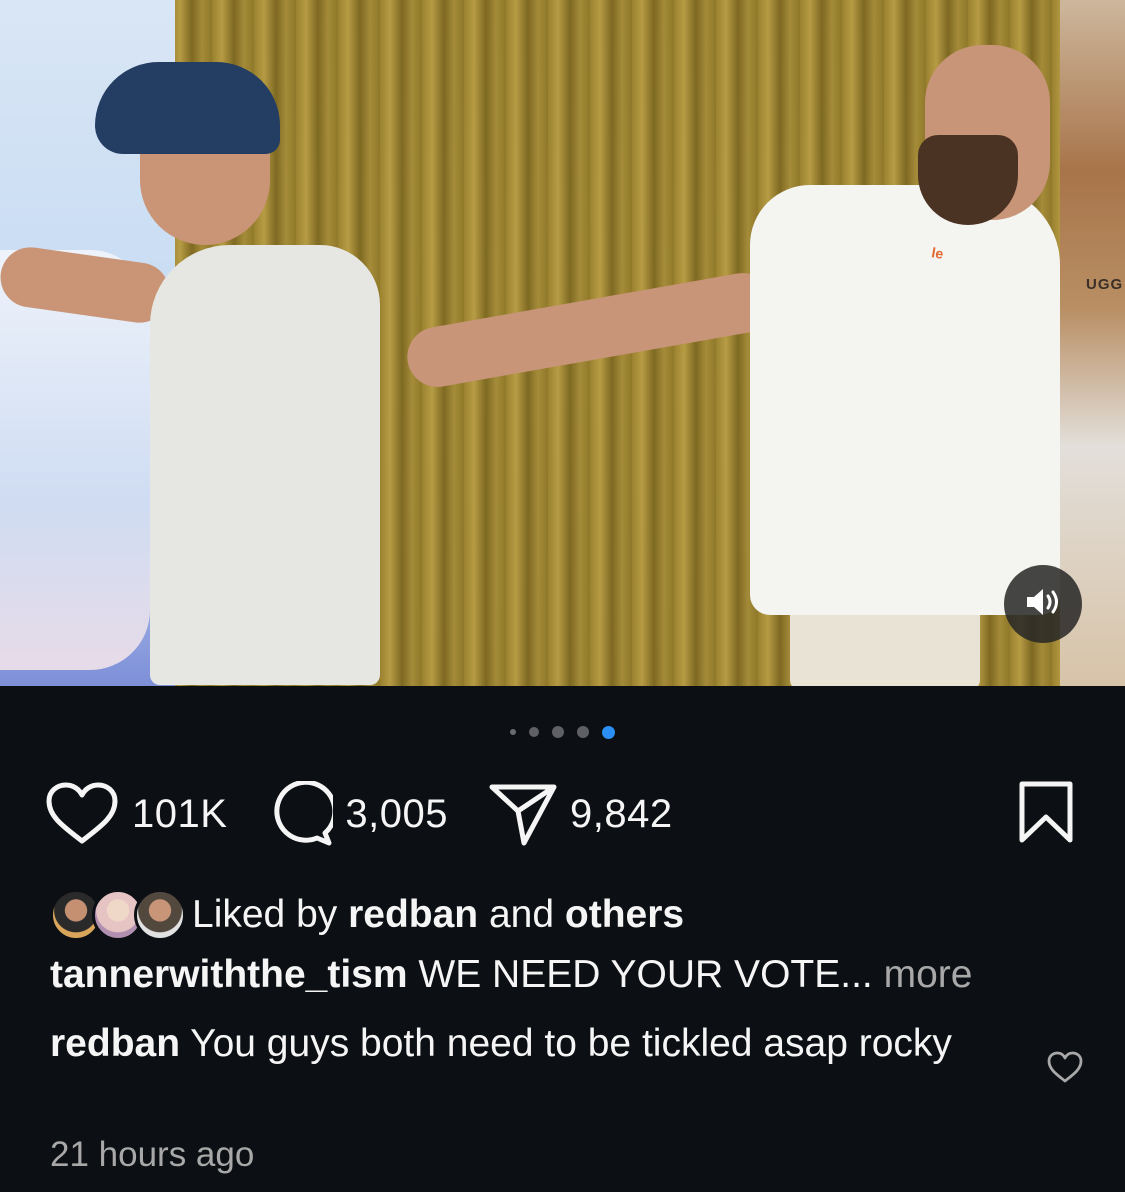 Image resolution: width=1125 pixels, height=1192 pixels. I want to click on share-action: 9,842, so click(580, 814).